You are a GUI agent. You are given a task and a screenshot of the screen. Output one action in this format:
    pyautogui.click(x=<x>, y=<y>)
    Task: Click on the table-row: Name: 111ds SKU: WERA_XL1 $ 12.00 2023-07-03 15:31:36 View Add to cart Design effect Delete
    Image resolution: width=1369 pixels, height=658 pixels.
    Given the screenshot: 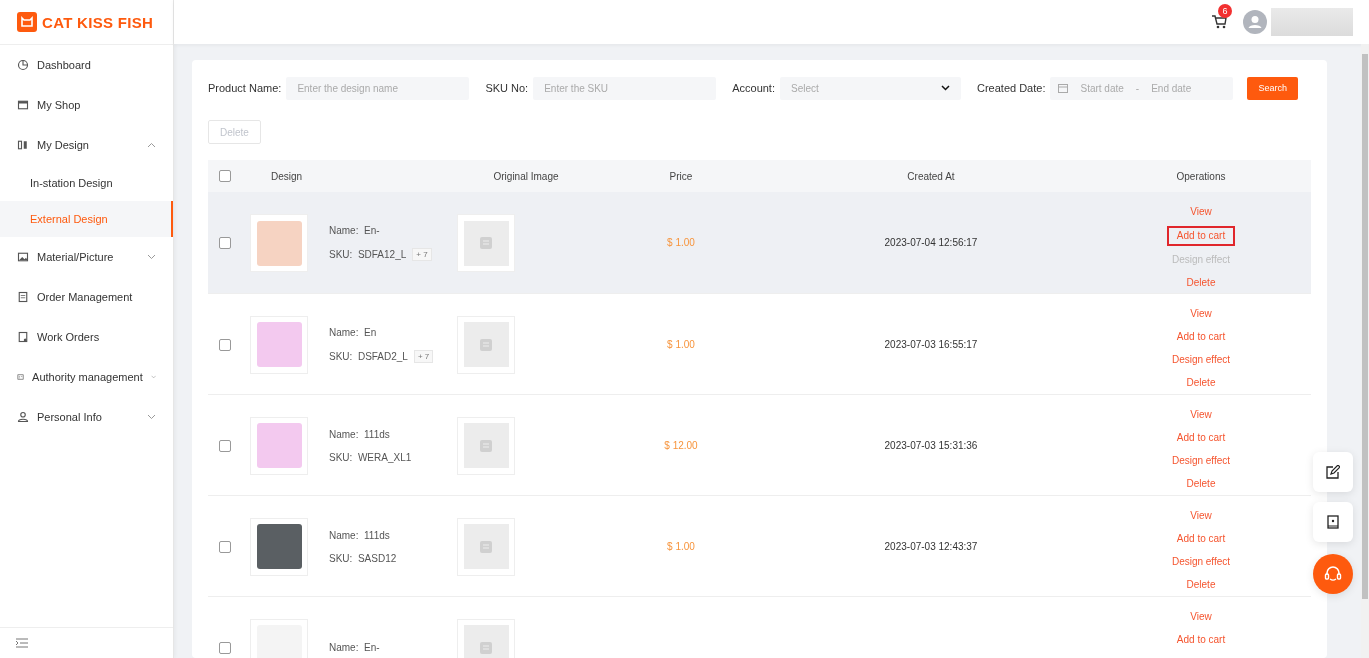 What is the action you would take?
    pyautogui.click(x=759, y=444)
    